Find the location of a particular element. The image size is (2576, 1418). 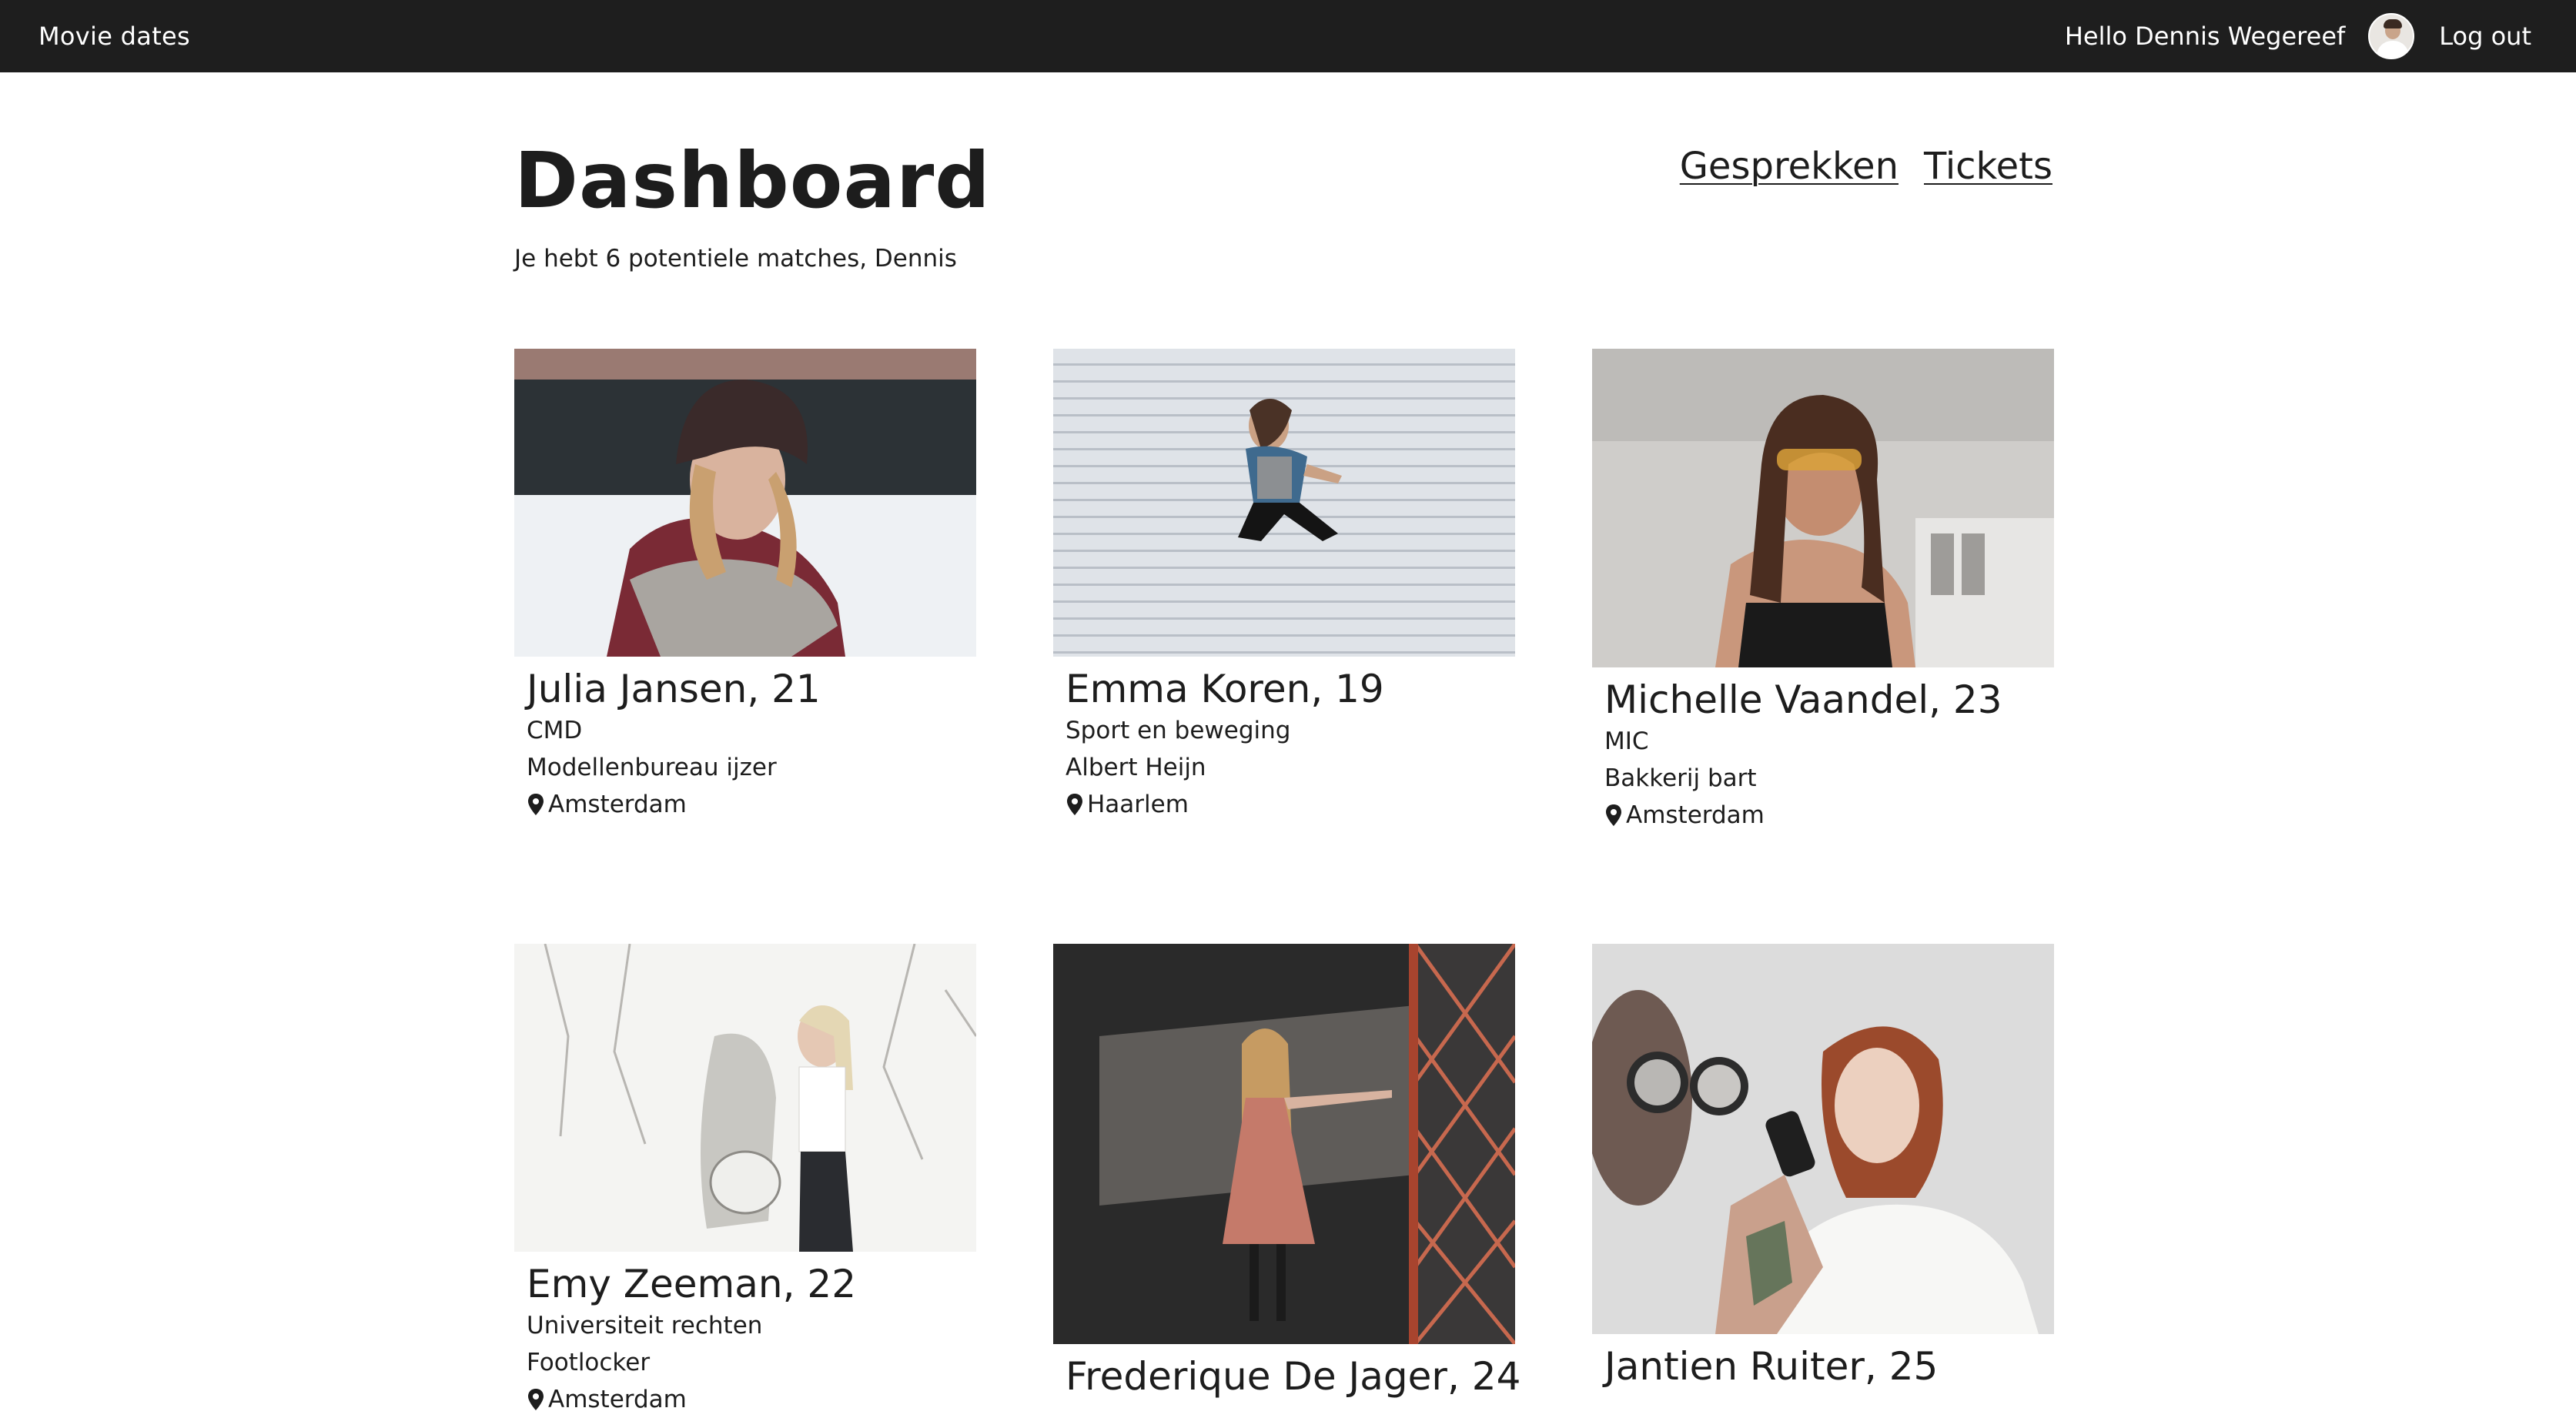

match-work: Albert Heijn is located at coordinates (1136, 767).